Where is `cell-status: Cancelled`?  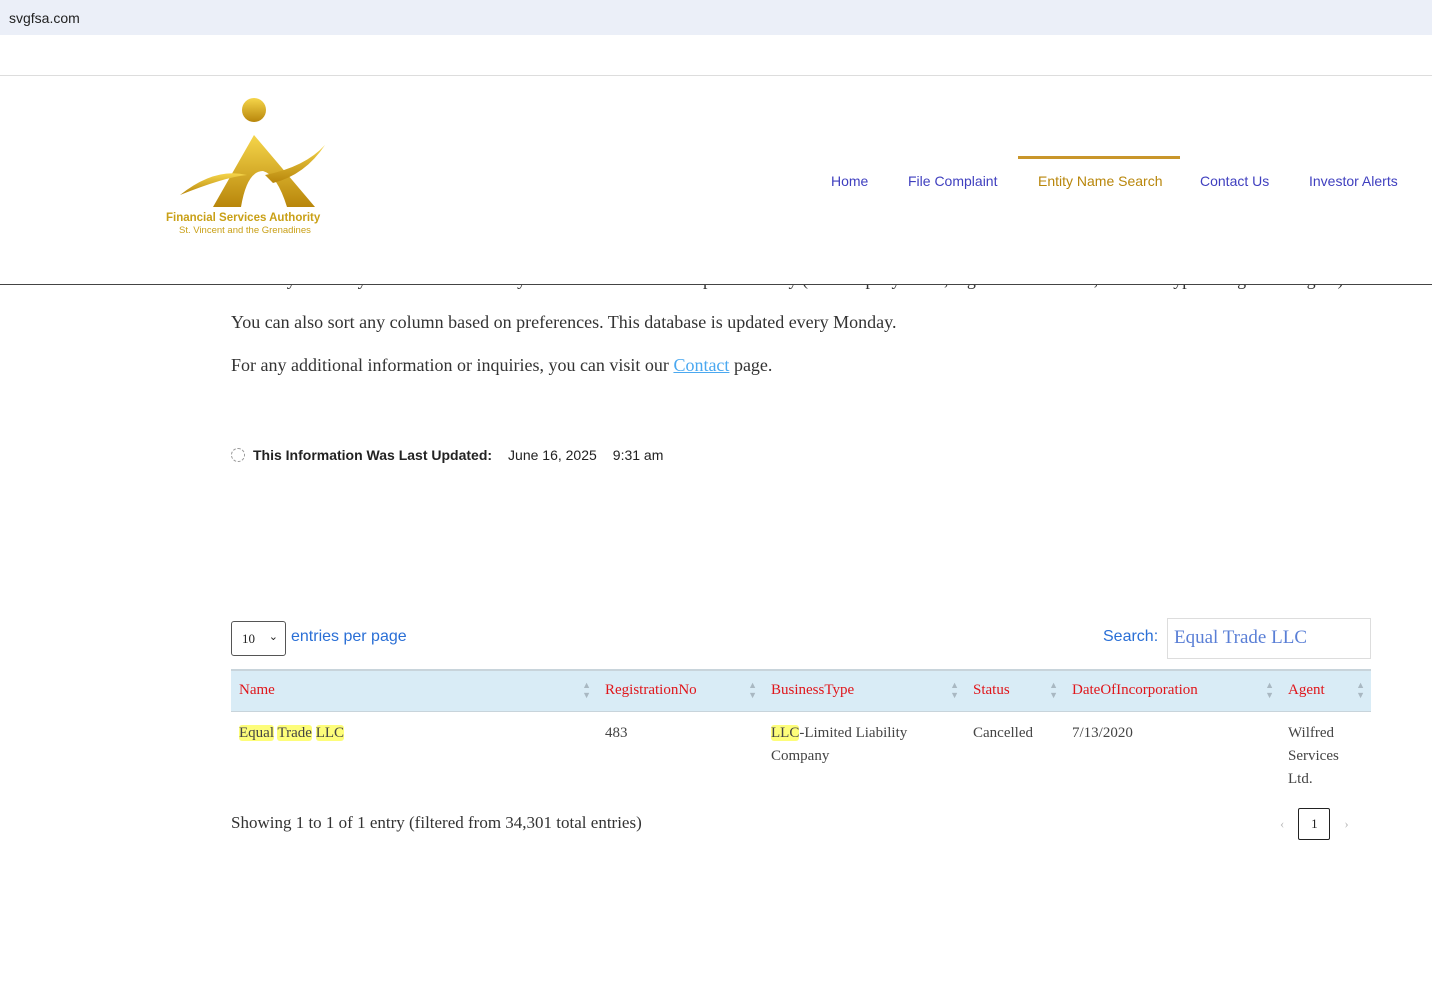 cell-status: Cancelled is located at coordinates (1003, 732).